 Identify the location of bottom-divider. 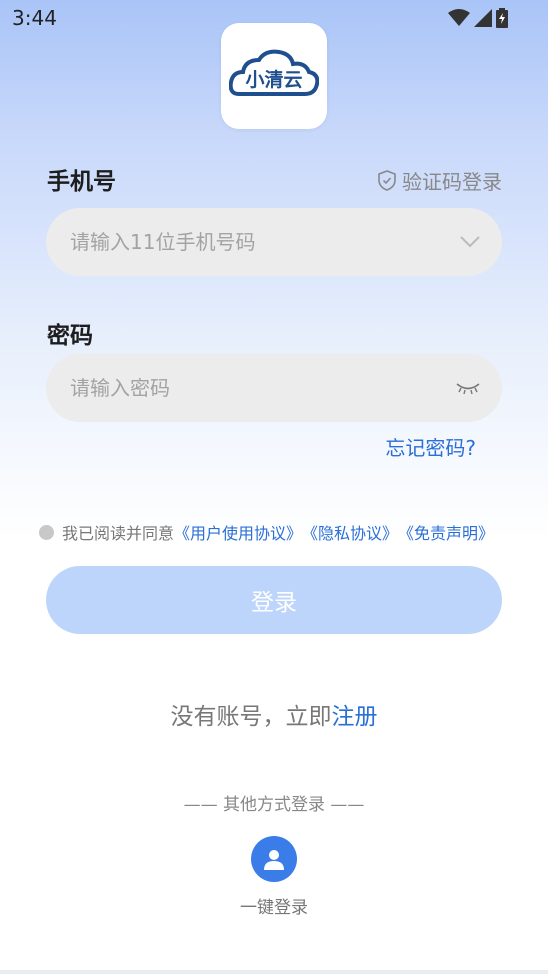
(274, 972).